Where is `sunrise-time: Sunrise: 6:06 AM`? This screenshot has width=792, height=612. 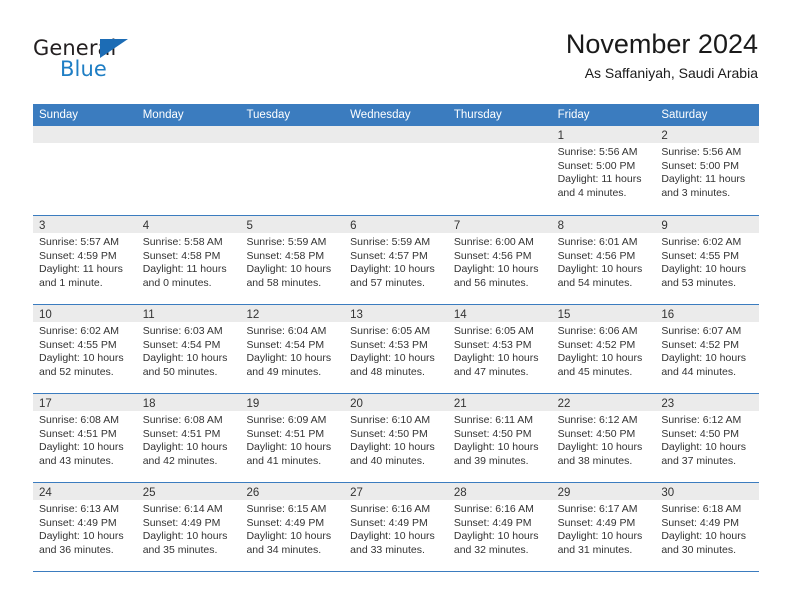 sunrise-time: Sunrise: 6:06 AM is located at coordinates (597, 331).